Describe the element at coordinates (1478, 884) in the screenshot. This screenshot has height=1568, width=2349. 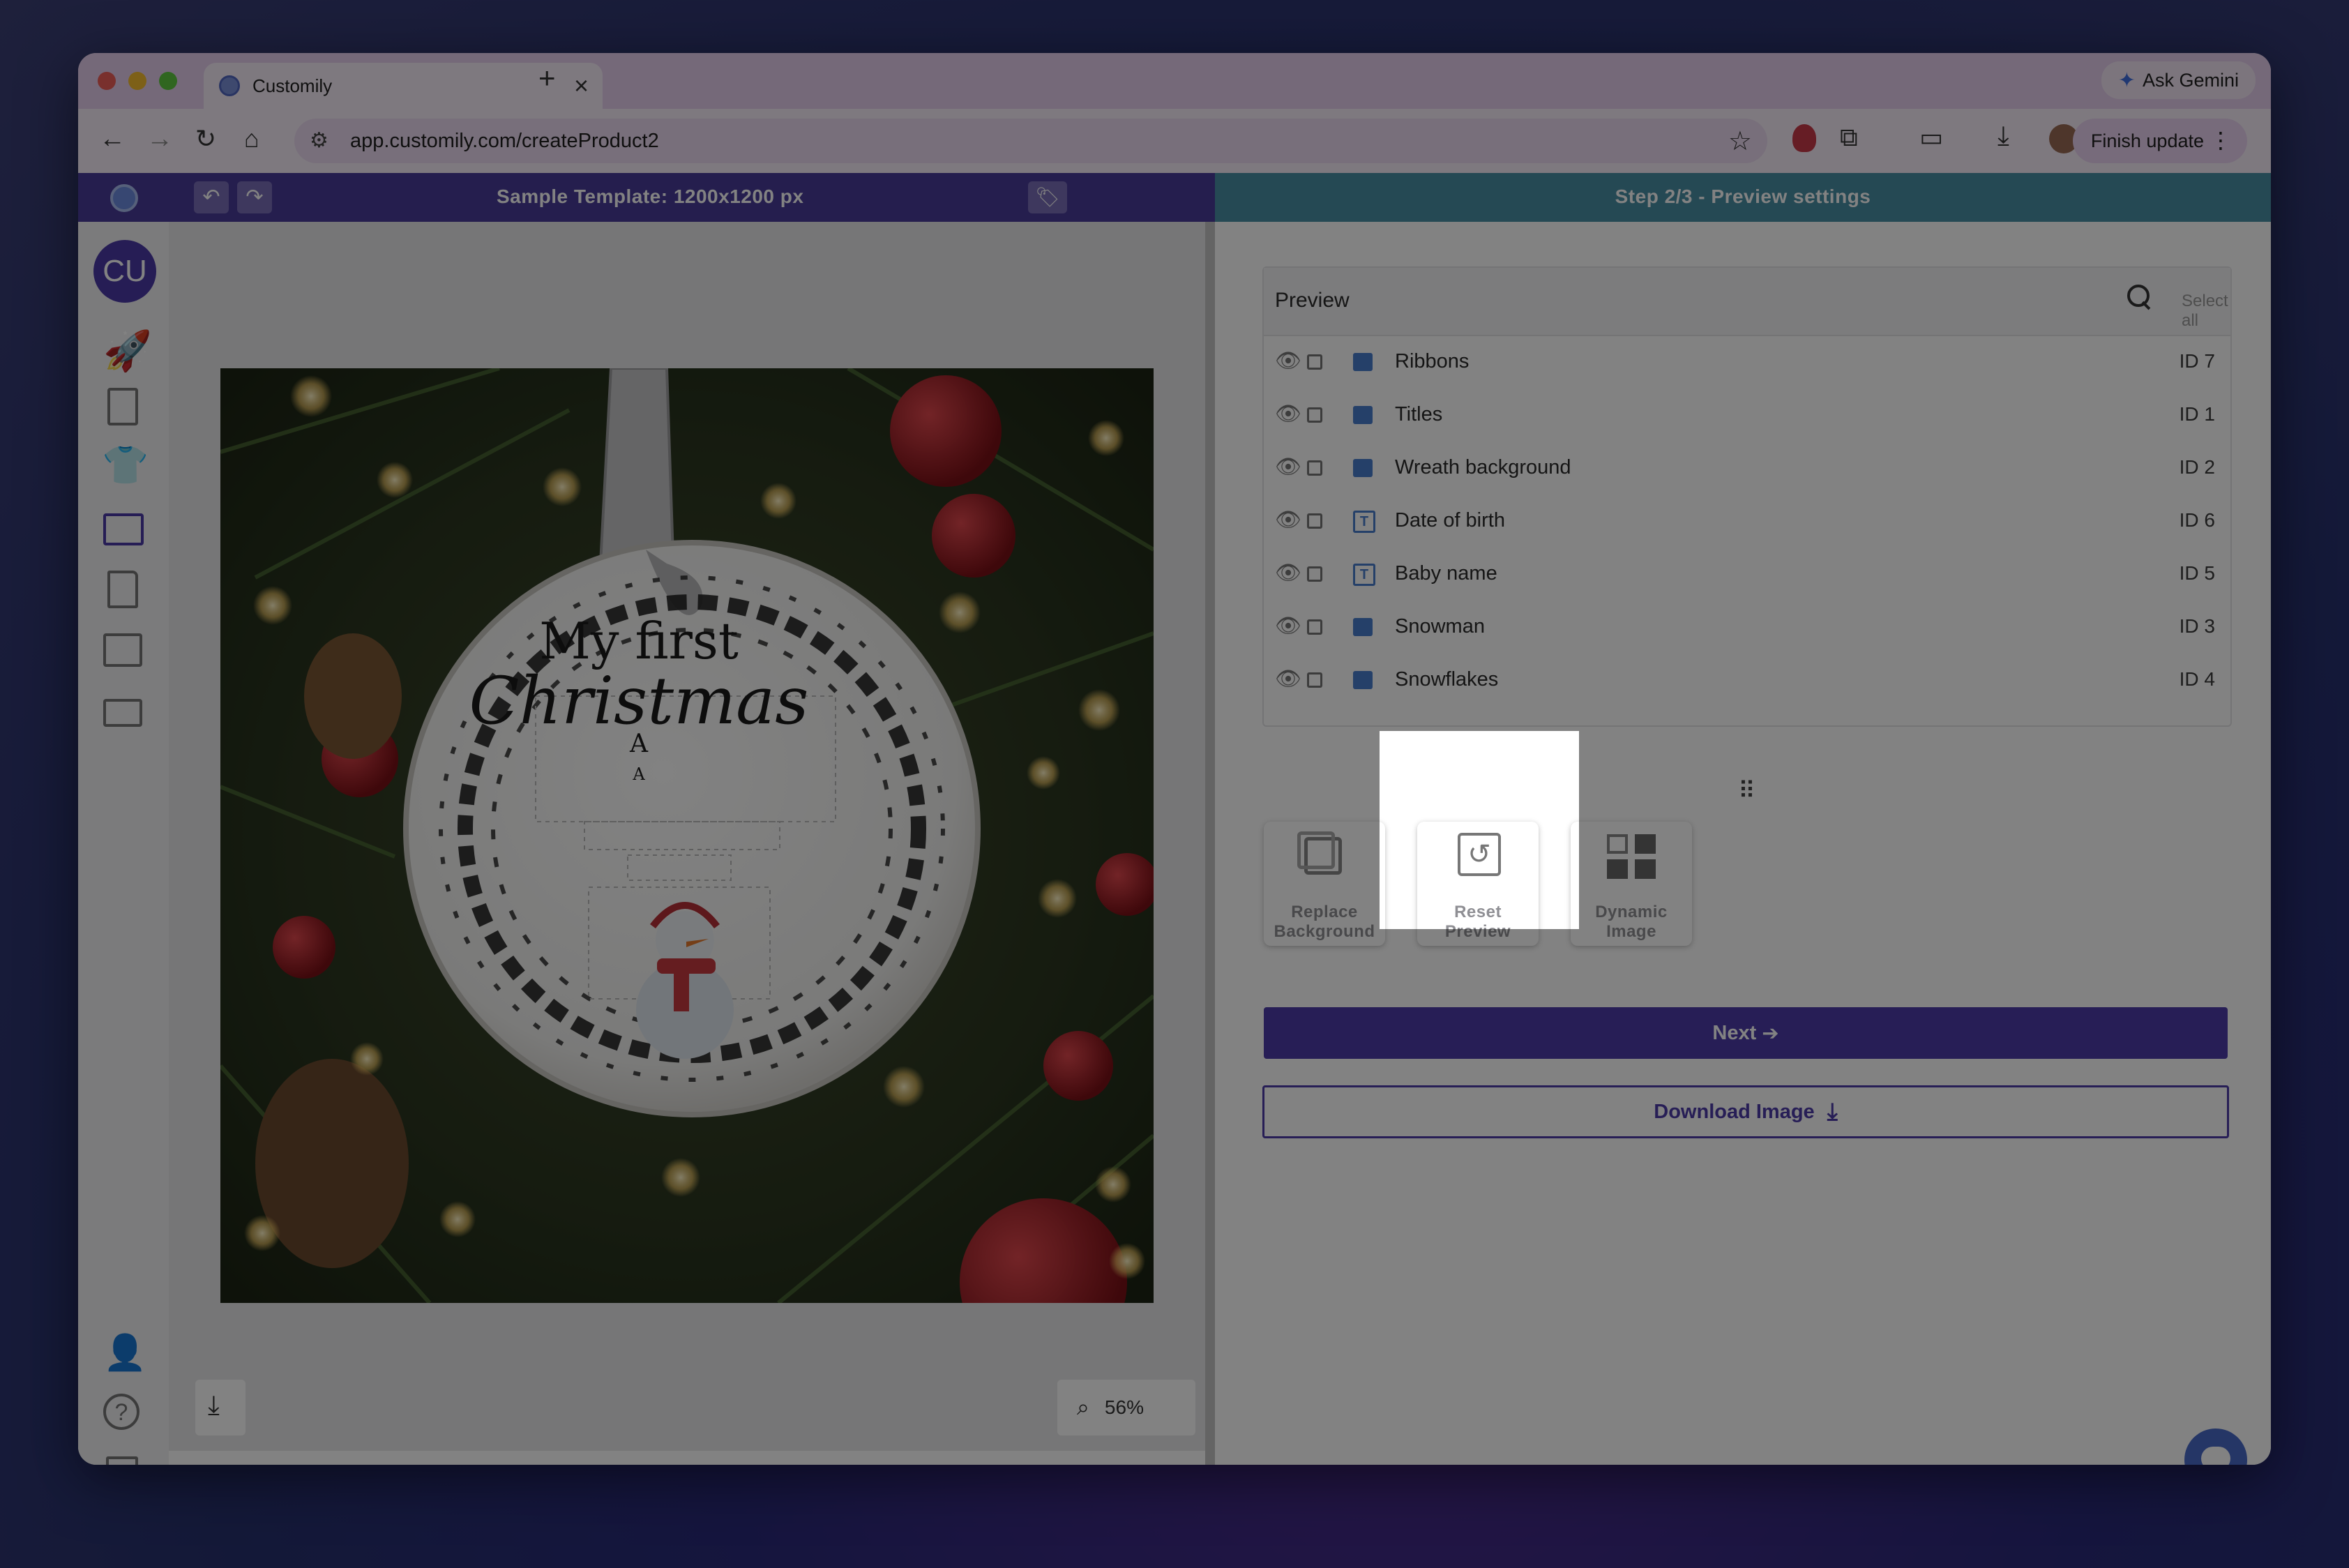
I see `reset-preview-button: ↺ Reset Preview` at that location.